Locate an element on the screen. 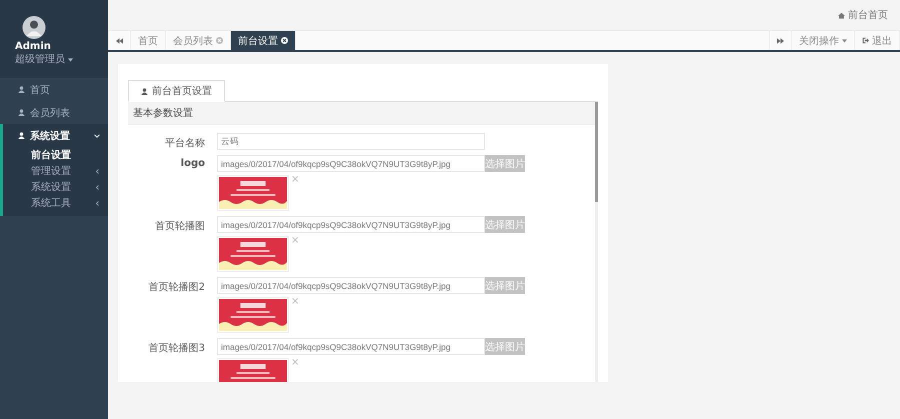  sidebar-item: 会员列表 is located at coordinates (54, 112).